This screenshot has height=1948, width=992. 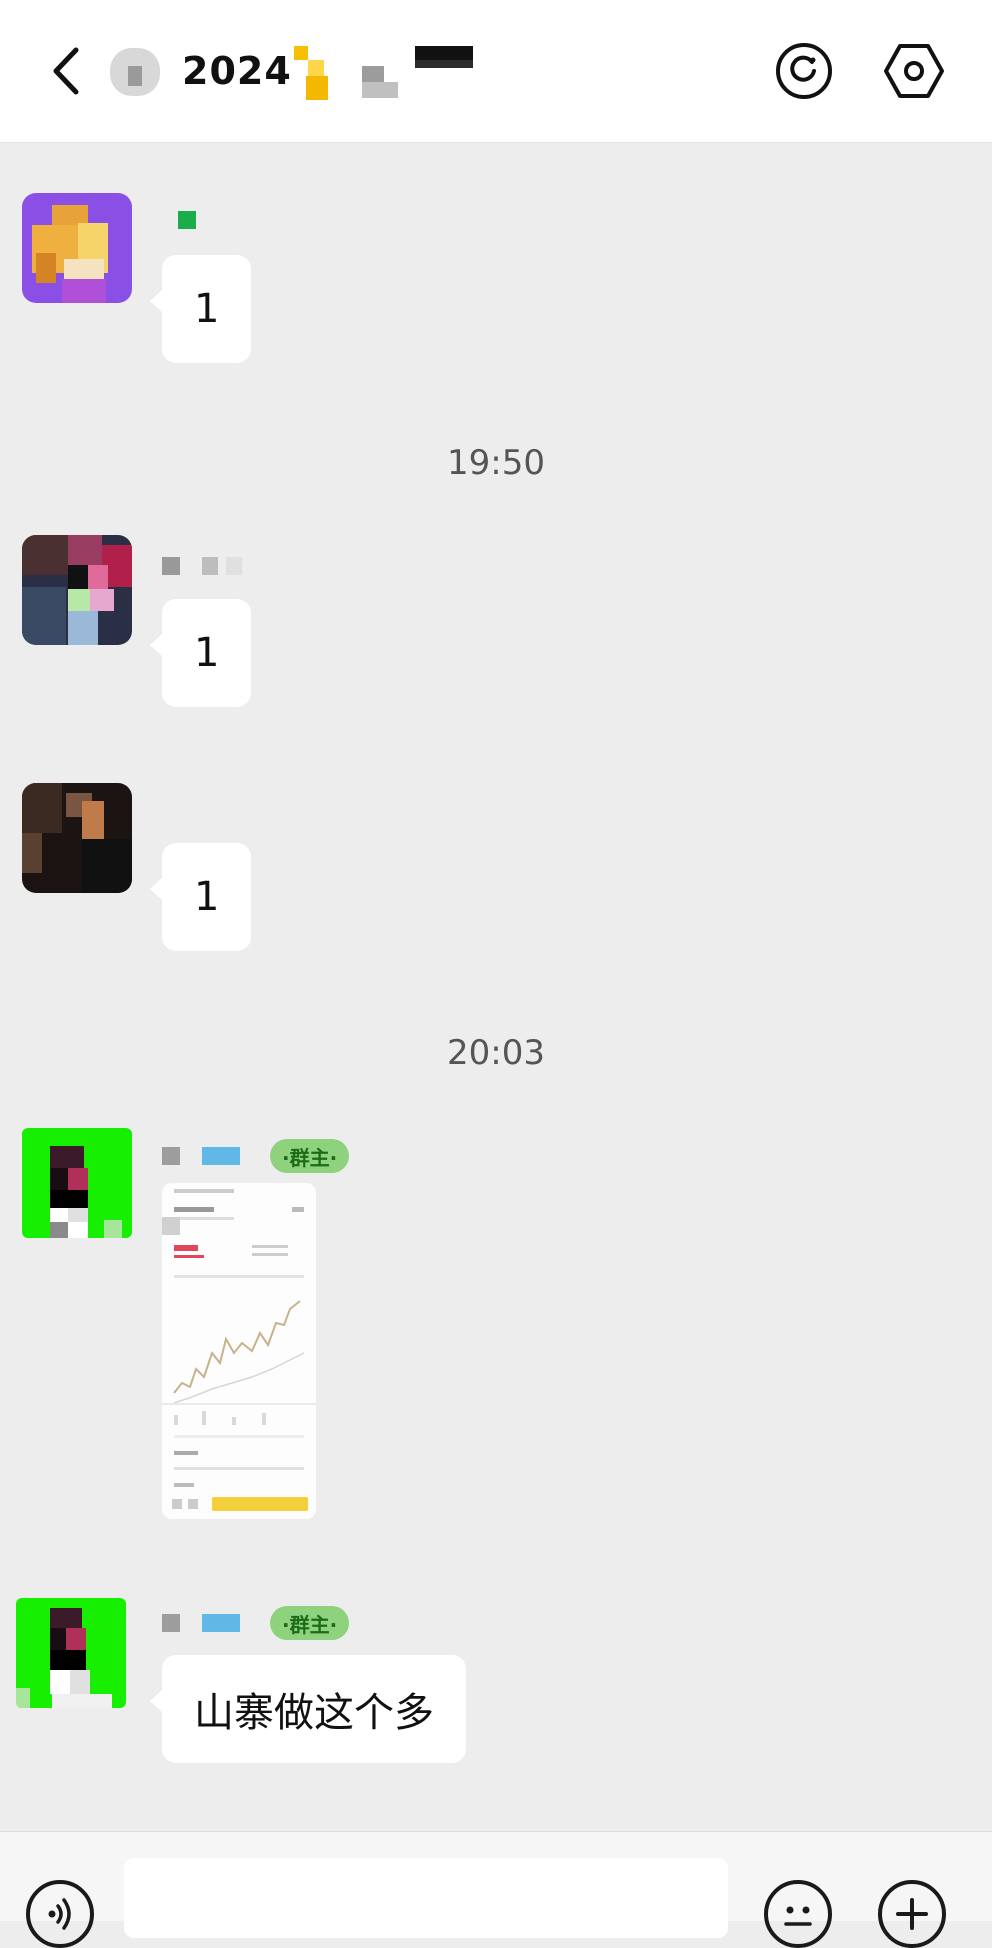 I want to click on message-text: 山寨做这个多, so click(x=314, y=1713).